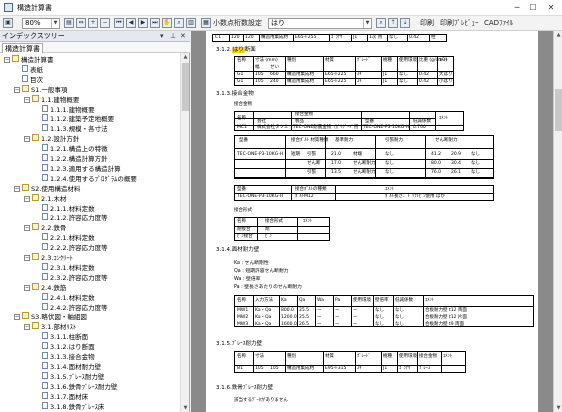 The width and height of the screenshot is (562, 412). I want to click on tree-node: − S2.使用構造材料, so click(47, 188).